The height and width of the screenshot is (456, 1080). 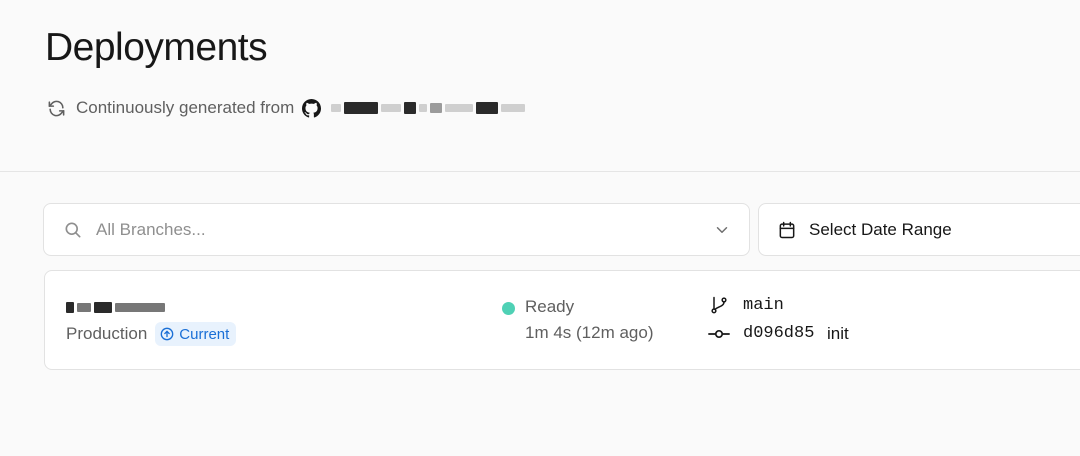 I want to click on git-commit-icon, so click(x=719, y=334).